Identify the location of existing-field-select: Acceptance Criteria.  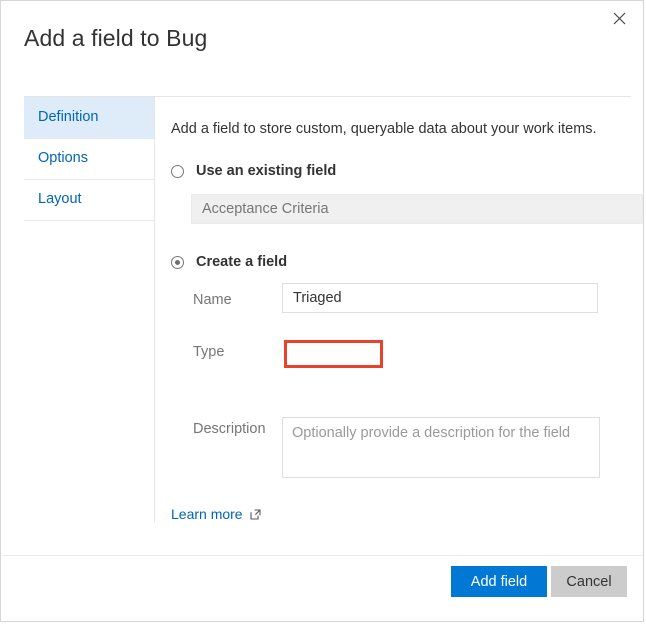
(417, 209).